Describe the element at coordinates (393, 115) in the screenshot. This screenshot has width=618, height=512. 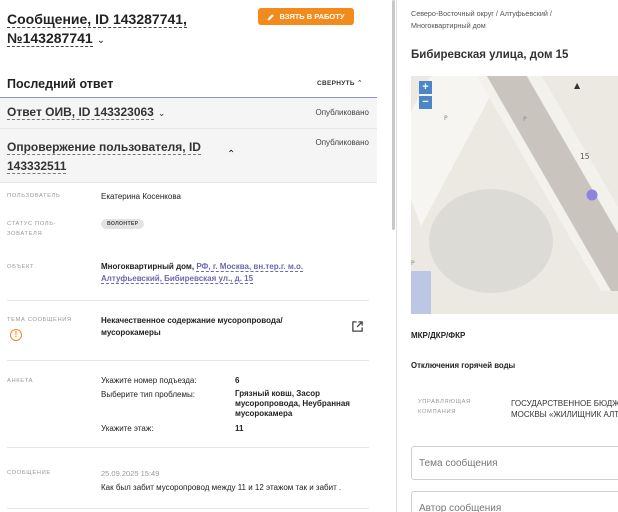
I see `scrollbar` at that location.